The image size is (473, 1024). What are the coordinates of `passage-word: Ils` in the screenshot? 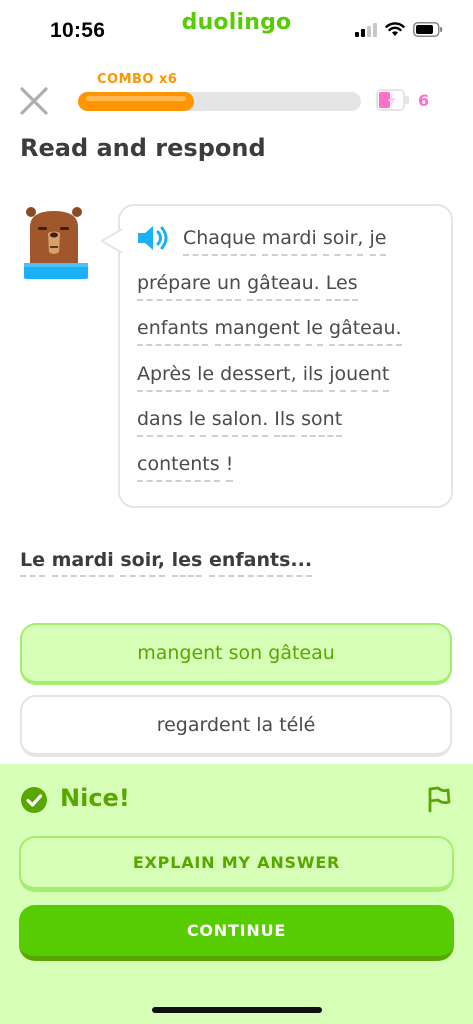 It's located at (285, 422).